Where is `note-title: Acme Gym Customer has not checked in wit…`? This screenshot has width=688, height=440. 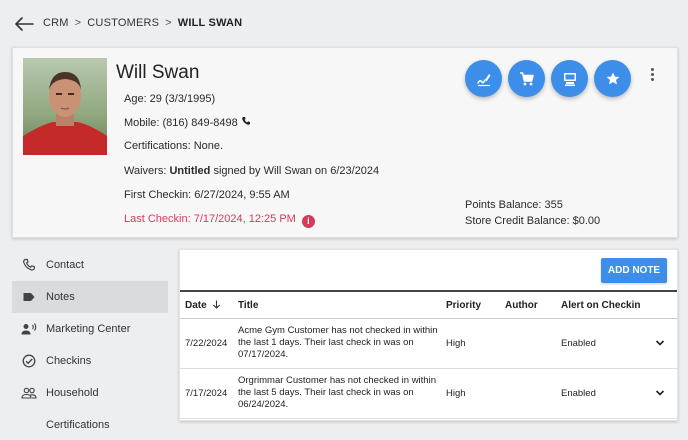
note-title: Acme Gym Customer has not checked in wit… is located at coordinates (338, 343).